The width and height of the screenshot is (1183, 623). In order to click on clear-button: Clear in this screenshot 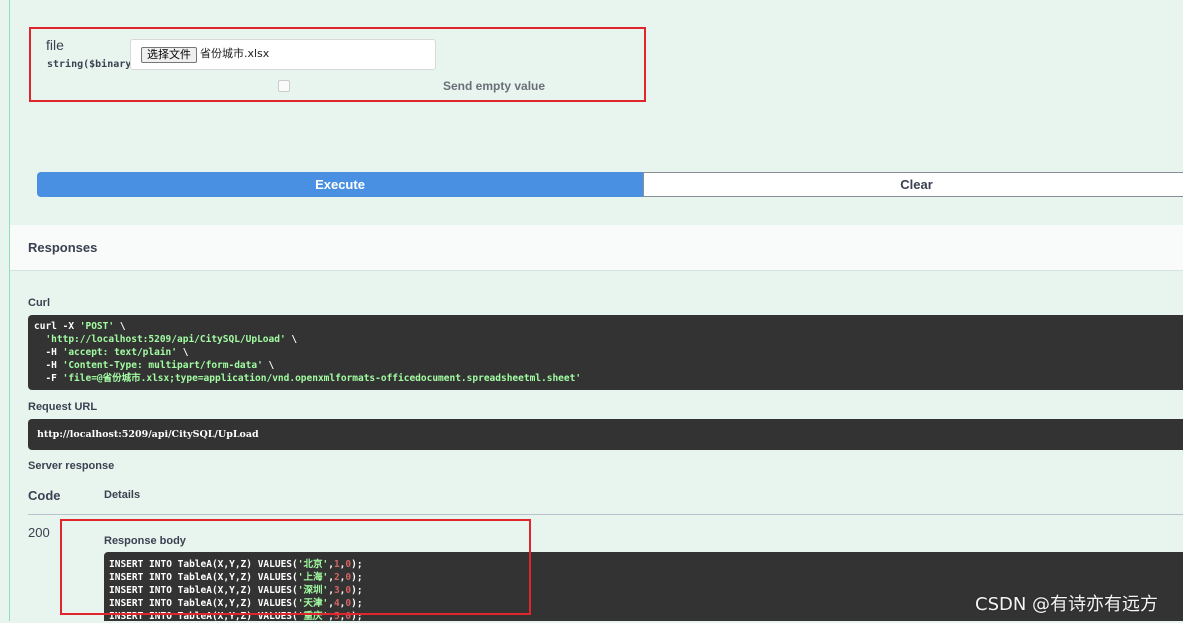, I will do `click(913, 184)`.